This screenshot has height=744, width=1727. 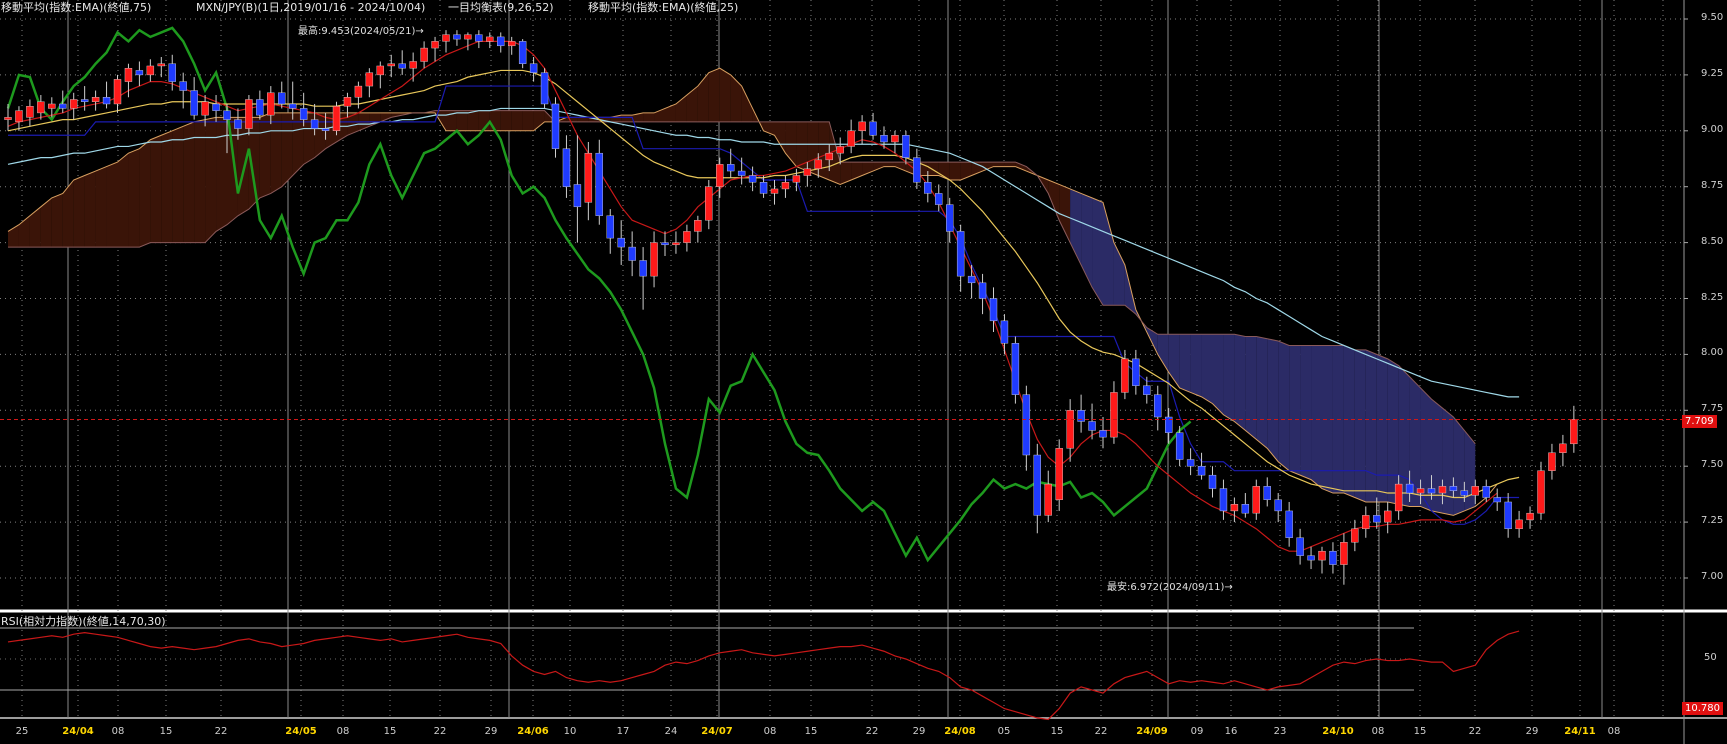 What do you see at coordinates (717, 731) in the screenshot?
I see `x-tick-label: 24/07` at bounding box center [717, 731].